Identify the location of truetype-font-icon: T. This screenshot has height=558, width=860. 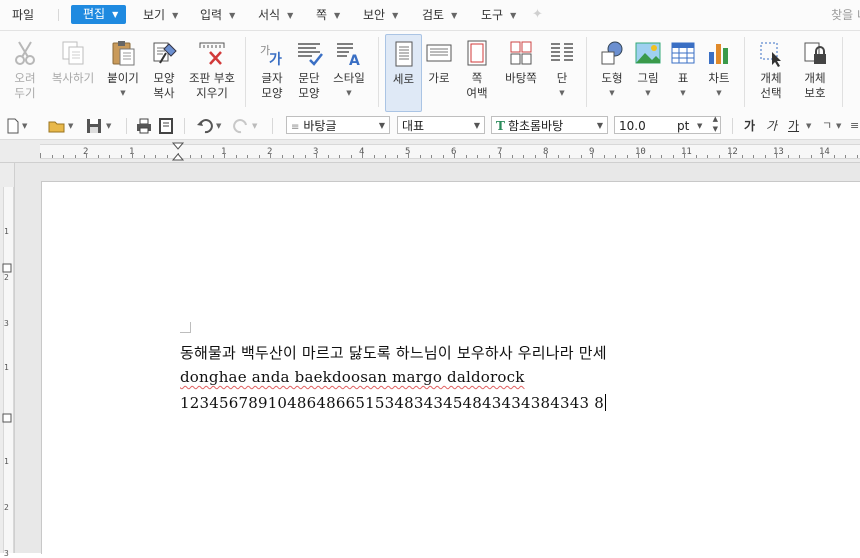
(500, 126).